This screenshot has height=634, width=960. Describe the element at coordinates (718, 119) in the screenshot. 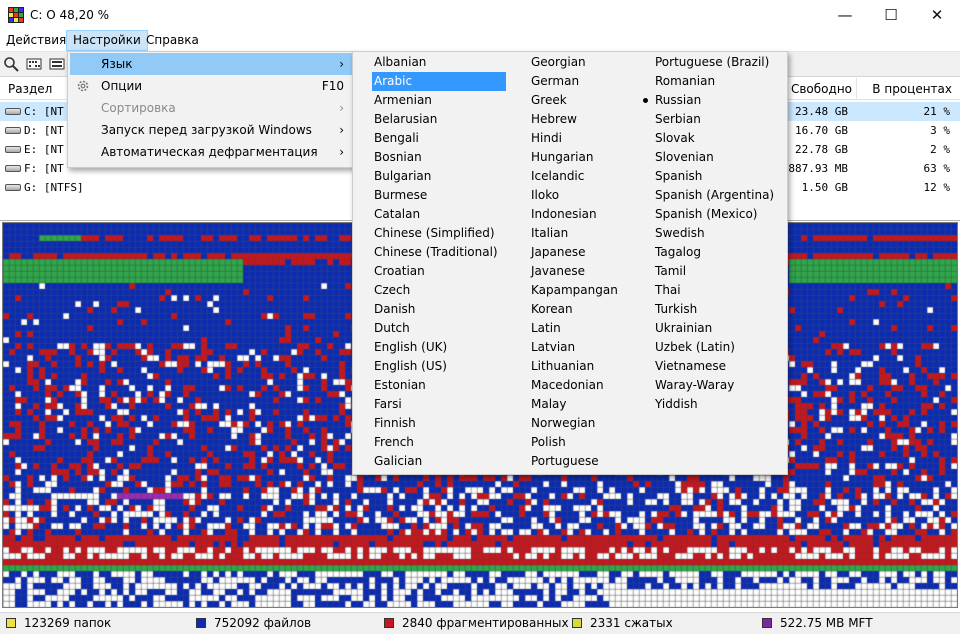

I see `language-option-serbian: Serbian` at that location.